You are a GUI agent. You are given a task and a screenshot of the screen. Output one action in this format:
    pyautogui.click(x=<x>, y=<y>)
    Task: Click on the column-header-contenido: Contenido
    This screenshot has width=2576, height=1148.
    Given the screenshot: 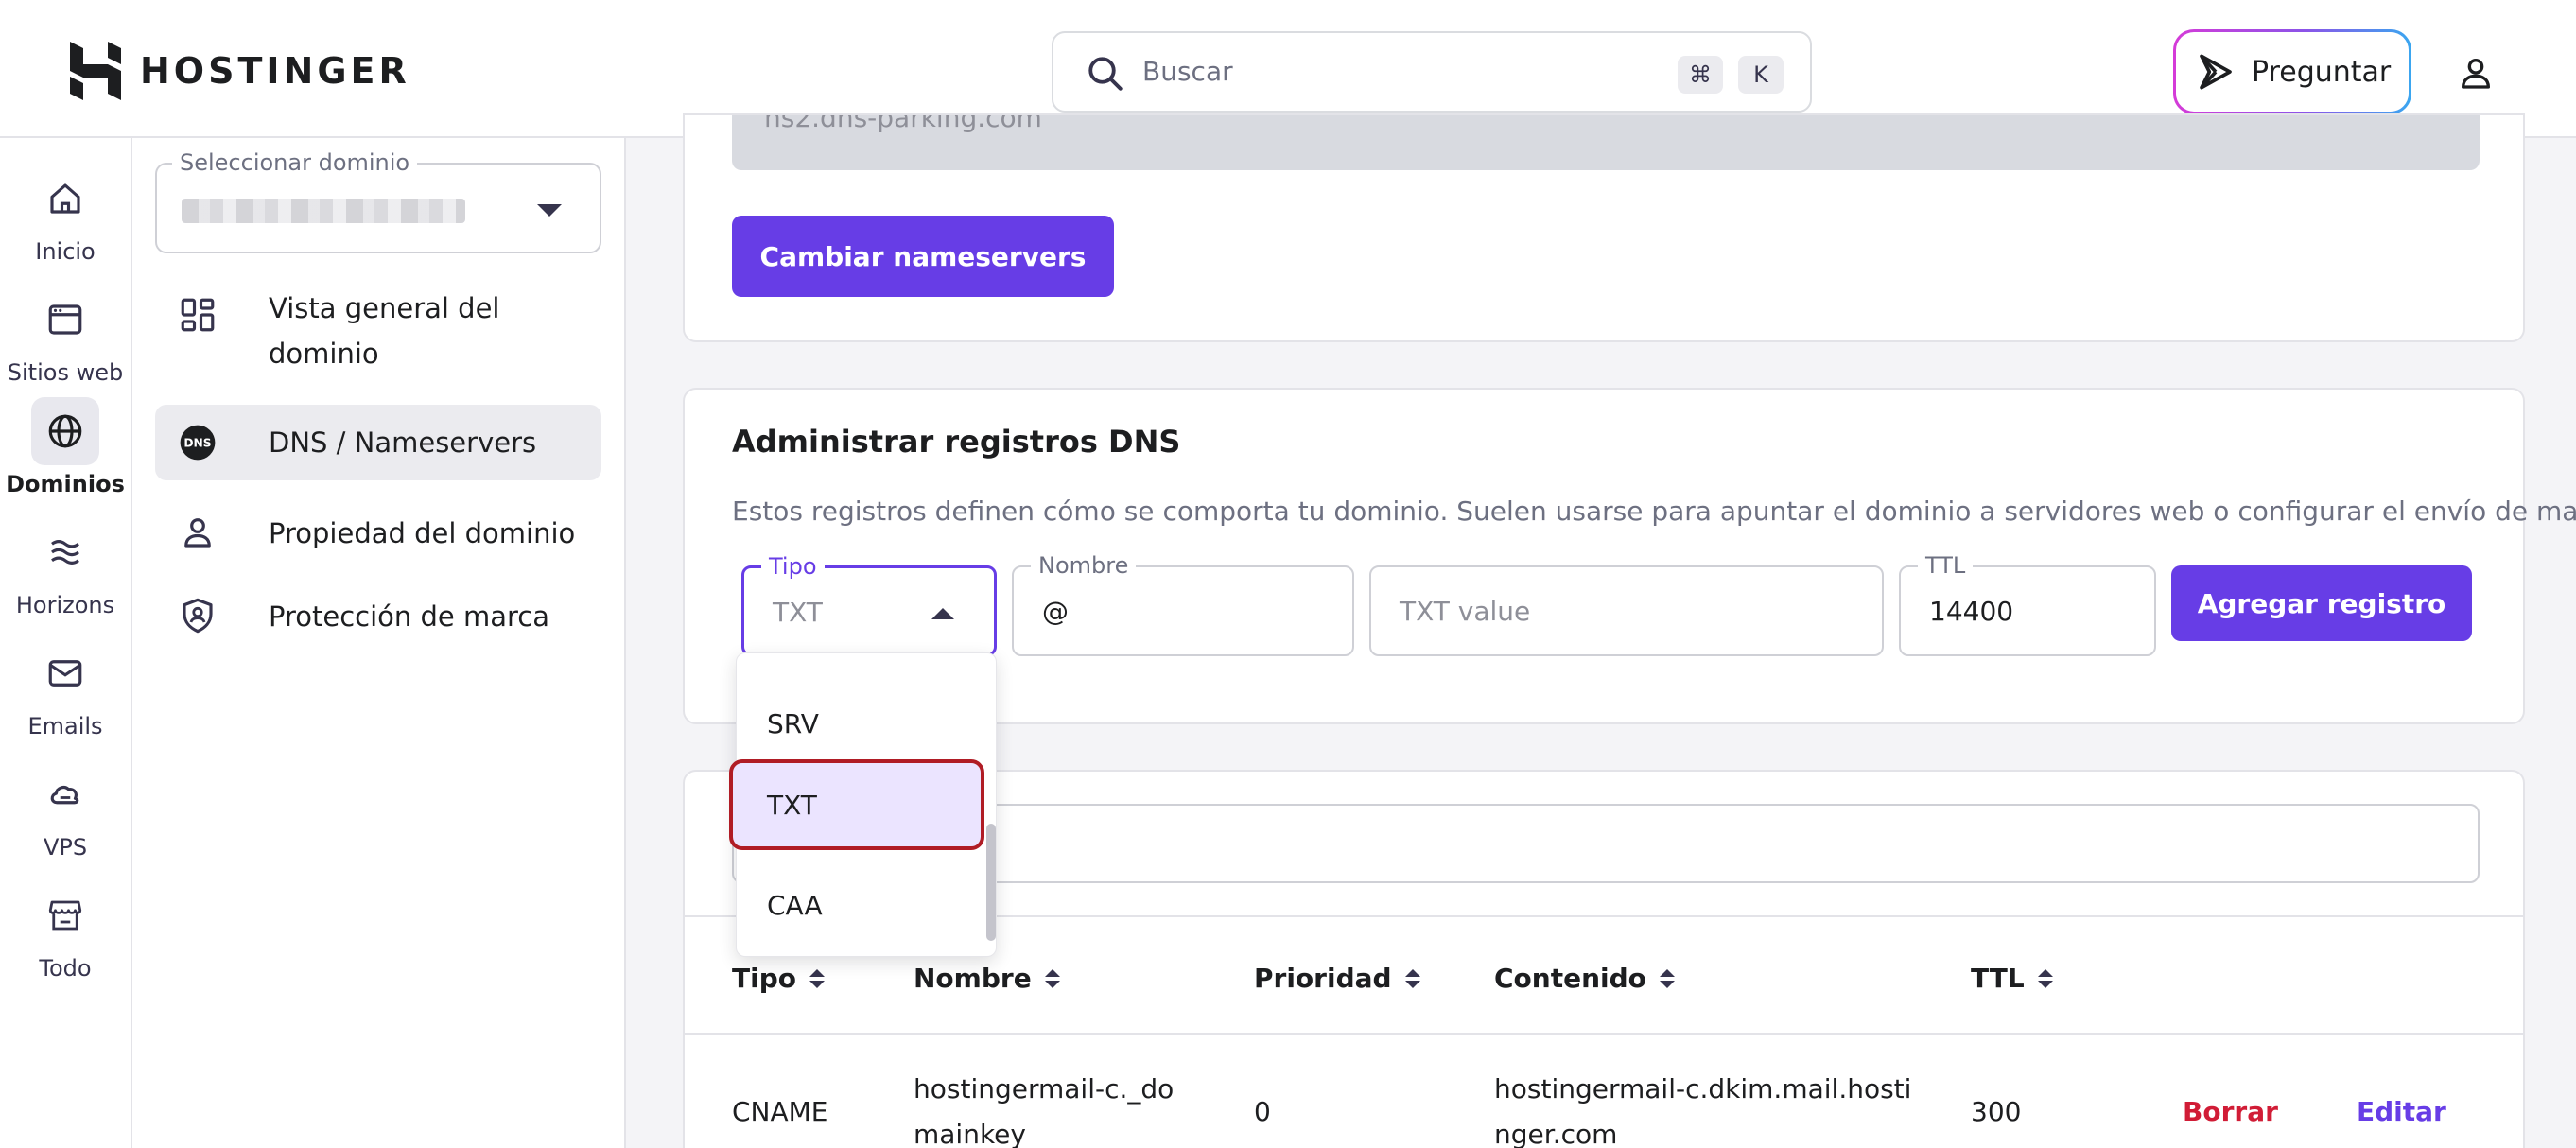 What is the action you would take?
    pyautogui.click(x=1584, y=979)
    